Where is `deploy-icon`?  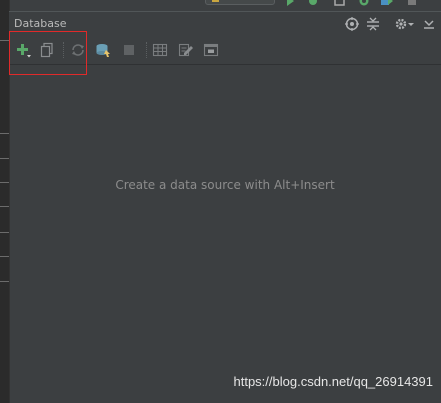
deploy-icon is located at coordinates (387, 3).